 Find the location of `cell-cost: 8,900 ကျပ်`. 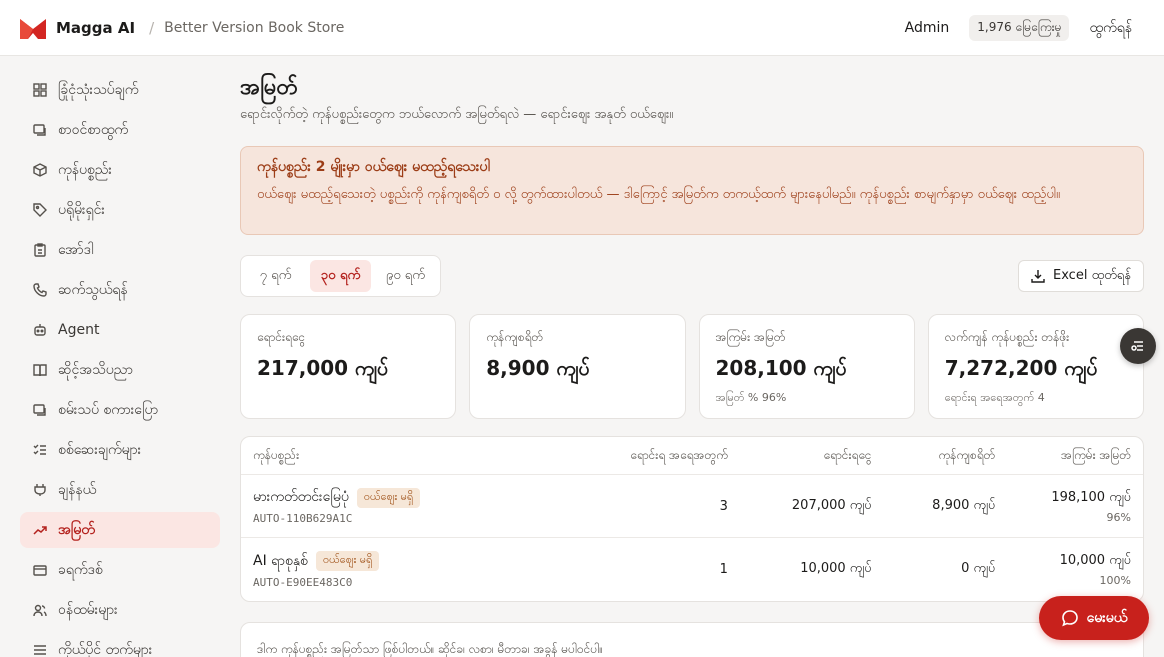

cell-cost: 8,900 ကျပ် is located at coordinates (964, 505).